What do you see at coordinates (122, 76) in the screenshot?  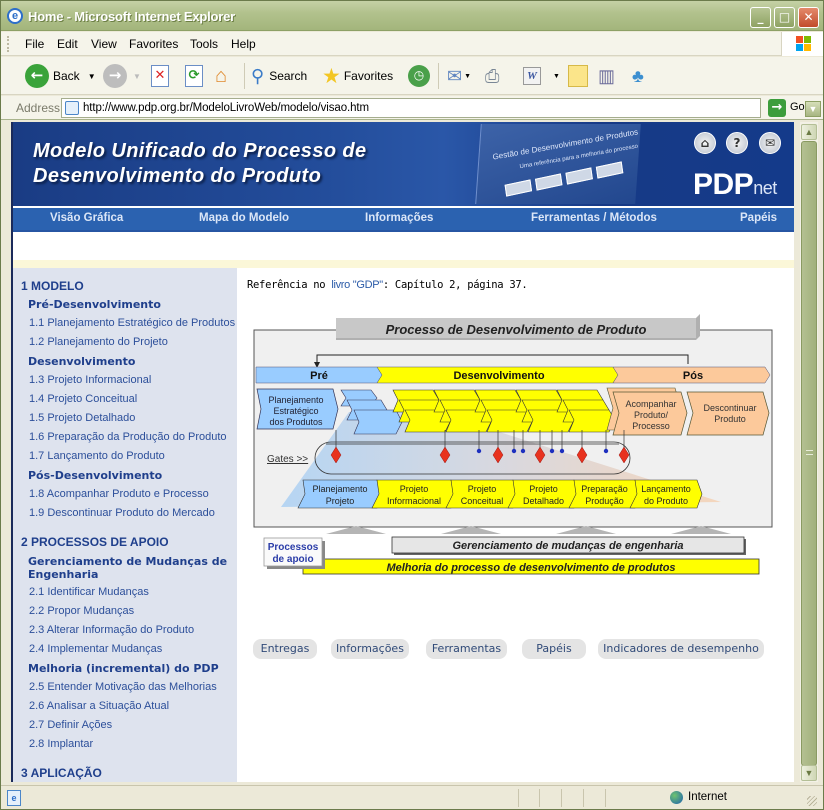 I see `forward-button: → ▼` at bounding box center [122, 76].